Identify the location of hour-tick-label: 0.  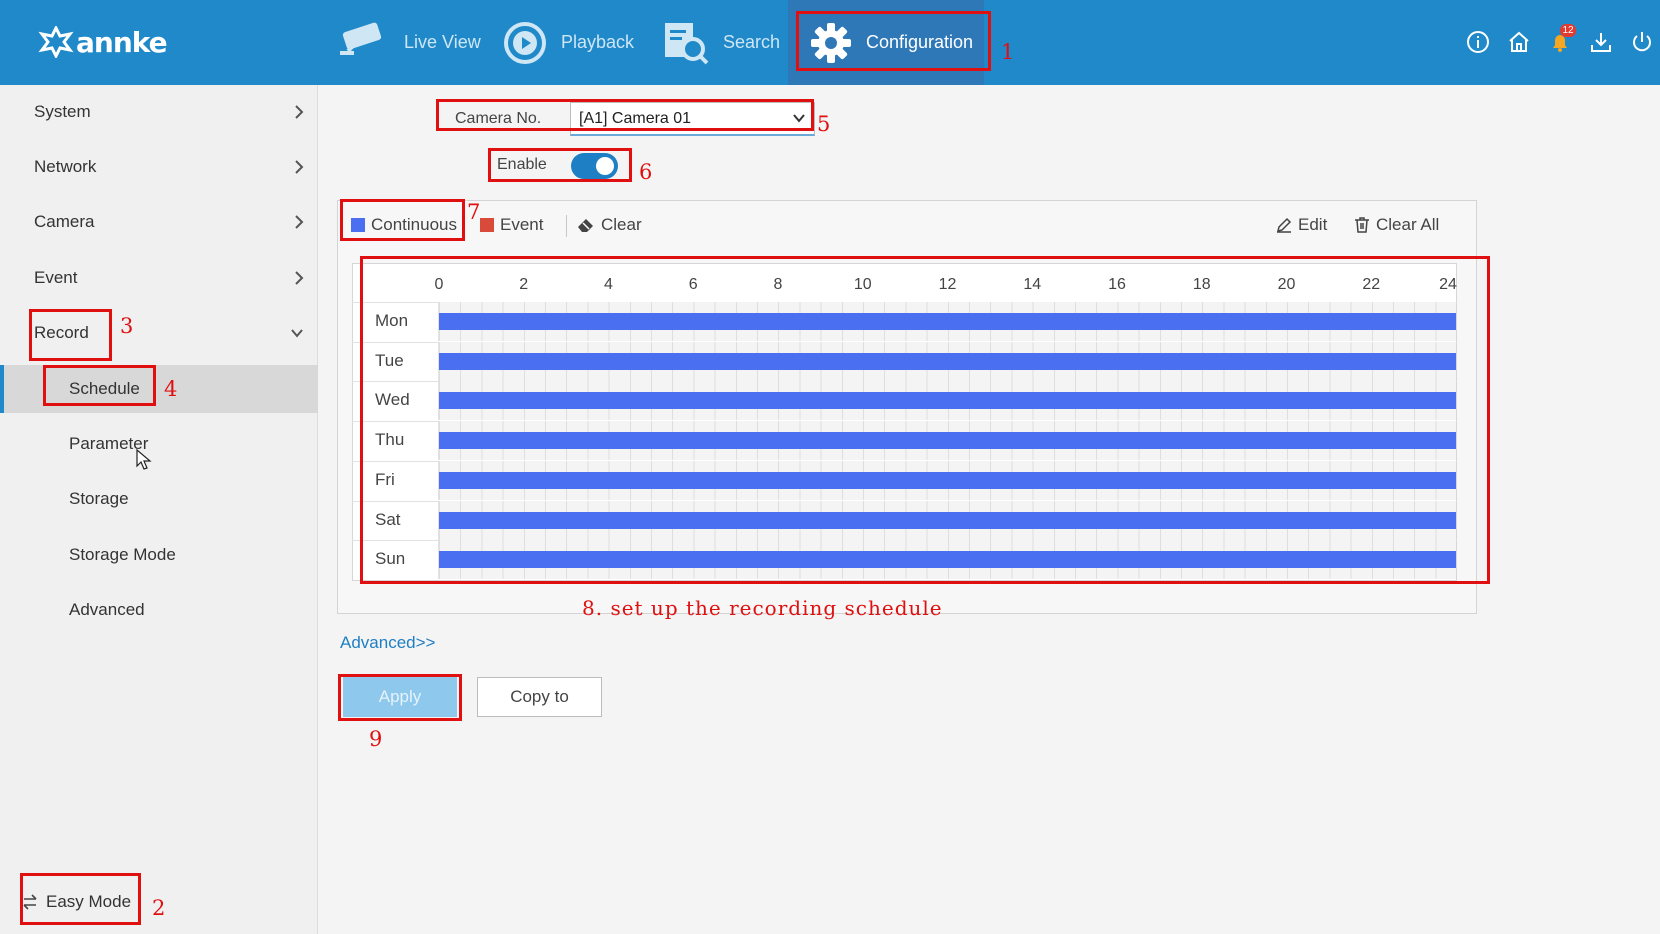
(439, 284).